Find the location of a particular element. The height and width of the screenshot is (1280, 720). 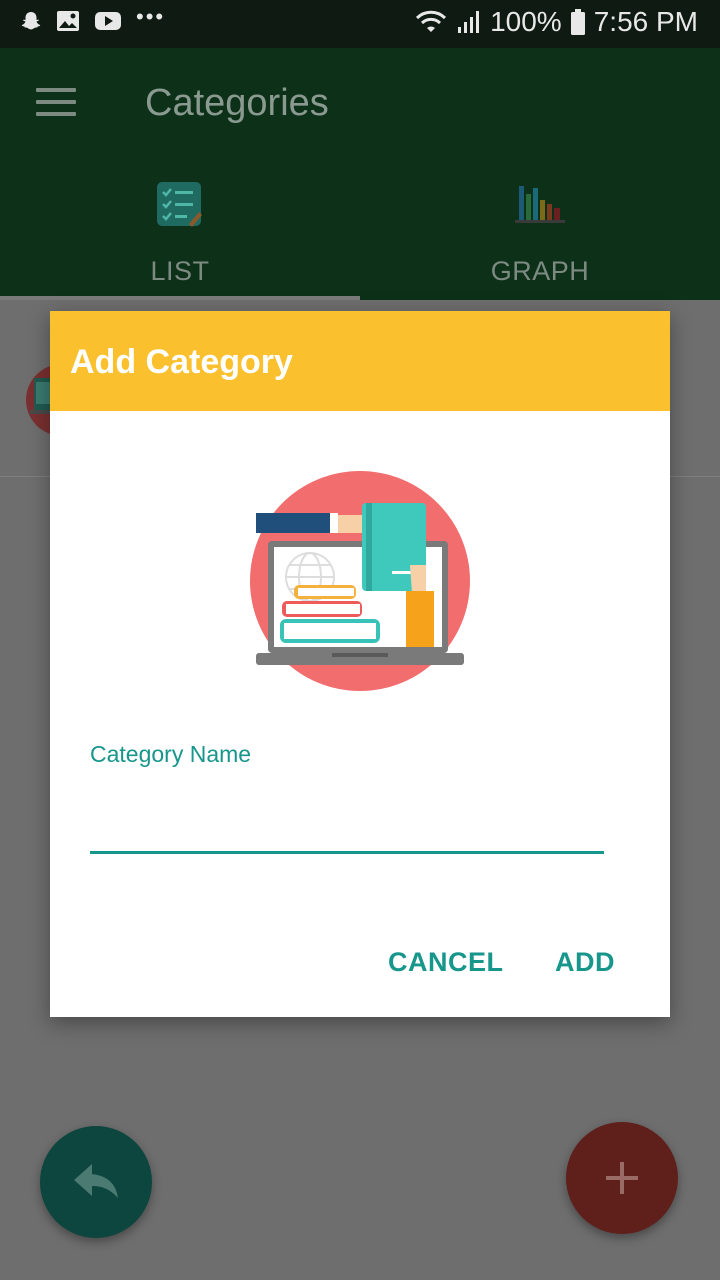

status-bar-system: 100% 7:56 PM is located at coordinates (556, 22).